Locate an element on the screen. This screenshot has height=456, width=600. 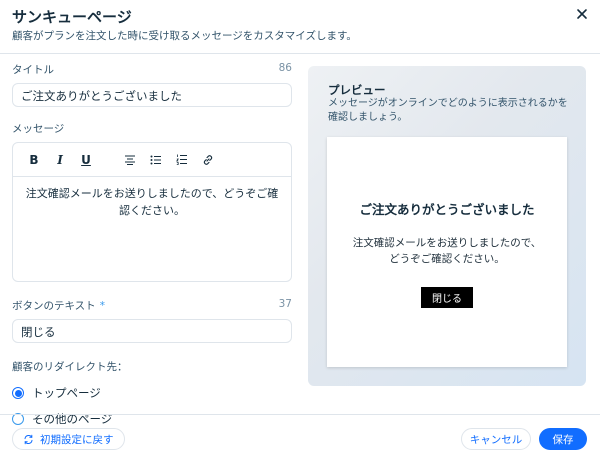
save-button: 保存 is located at coordinates (563, 439).